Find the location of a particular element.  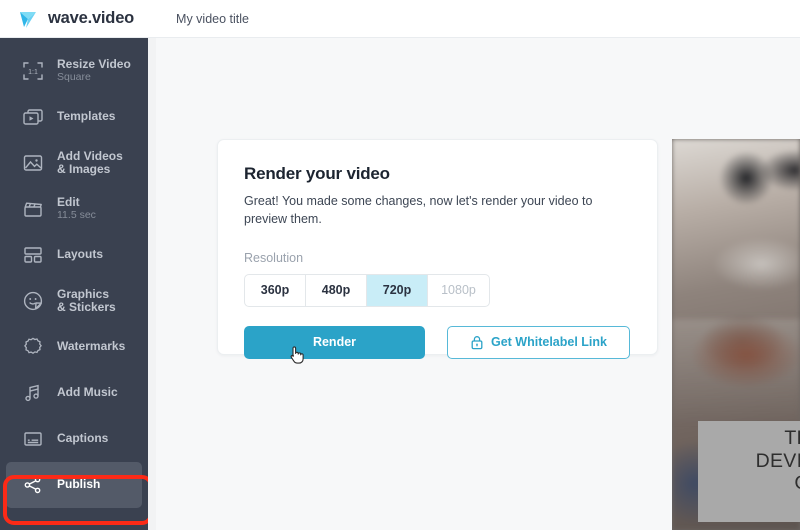

sidebar-label-captions: Captions is located at coordinates (83, 438).